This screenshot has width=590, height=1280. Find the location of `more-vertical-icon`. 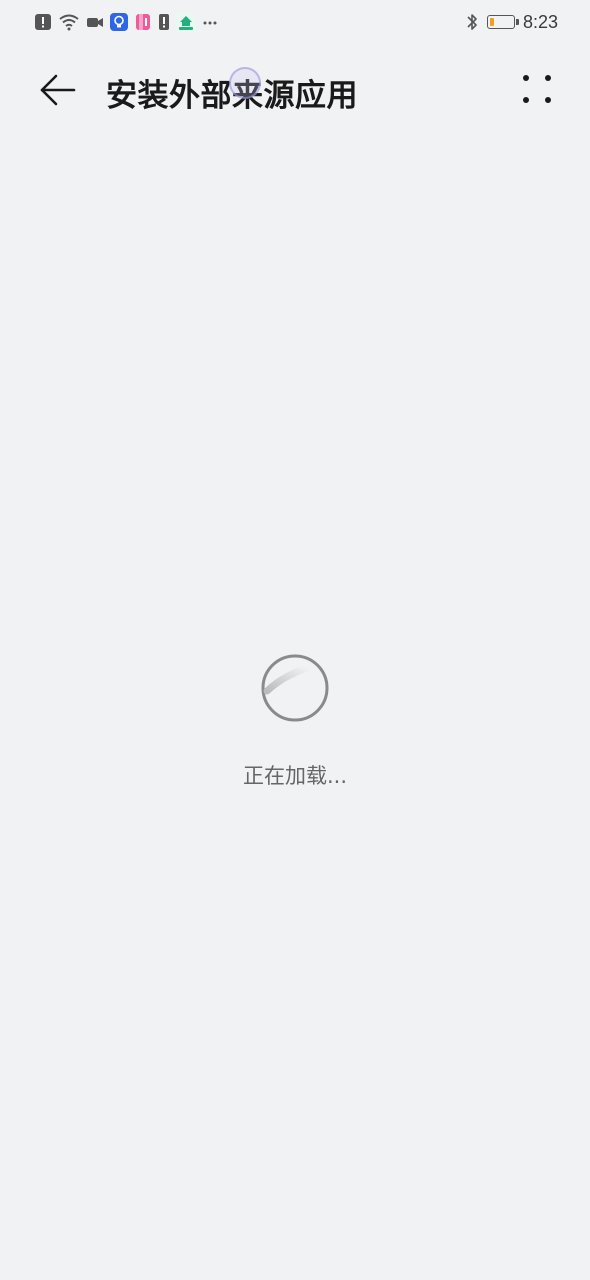

more-vertical-icon is located at coordinates (538, 90).